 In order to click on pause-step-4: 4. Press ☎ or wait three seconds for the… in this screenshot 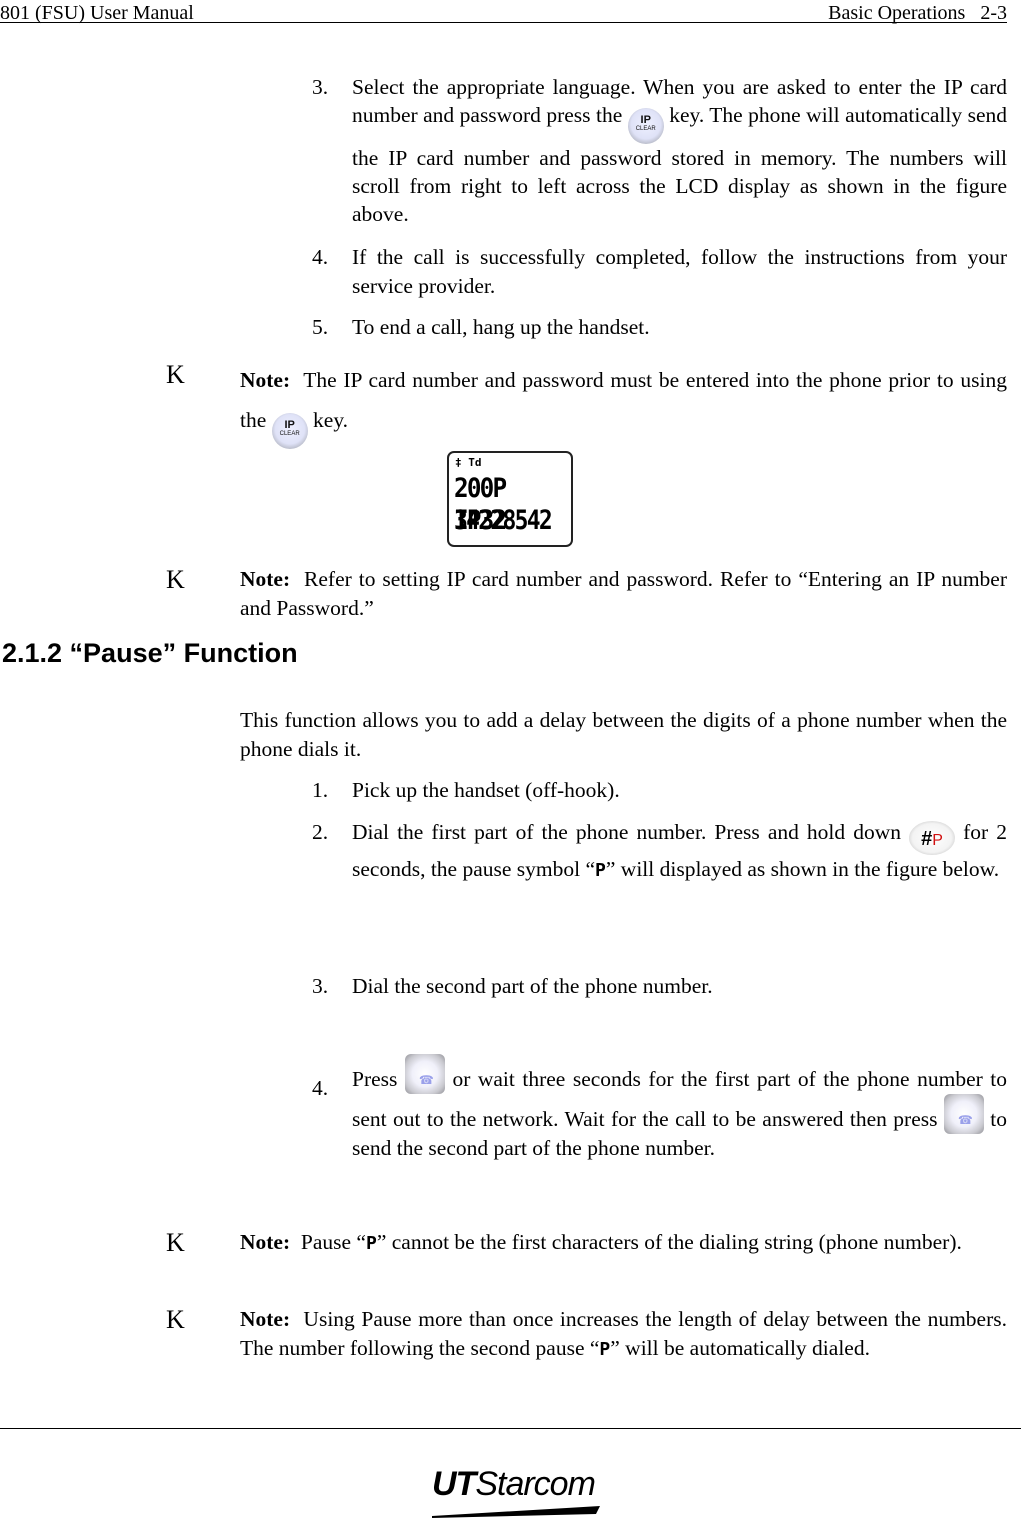, I will do `click(659, 1134)`.